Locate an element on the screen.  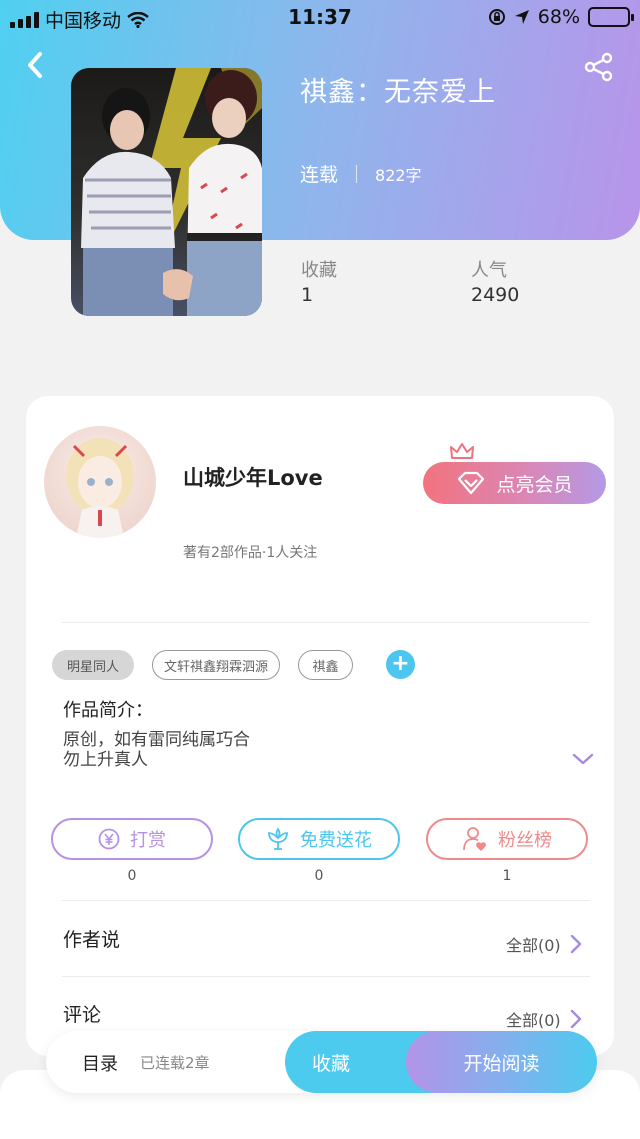
serial-chapters: 已连载2章 is located at coordinates (175, 1063).